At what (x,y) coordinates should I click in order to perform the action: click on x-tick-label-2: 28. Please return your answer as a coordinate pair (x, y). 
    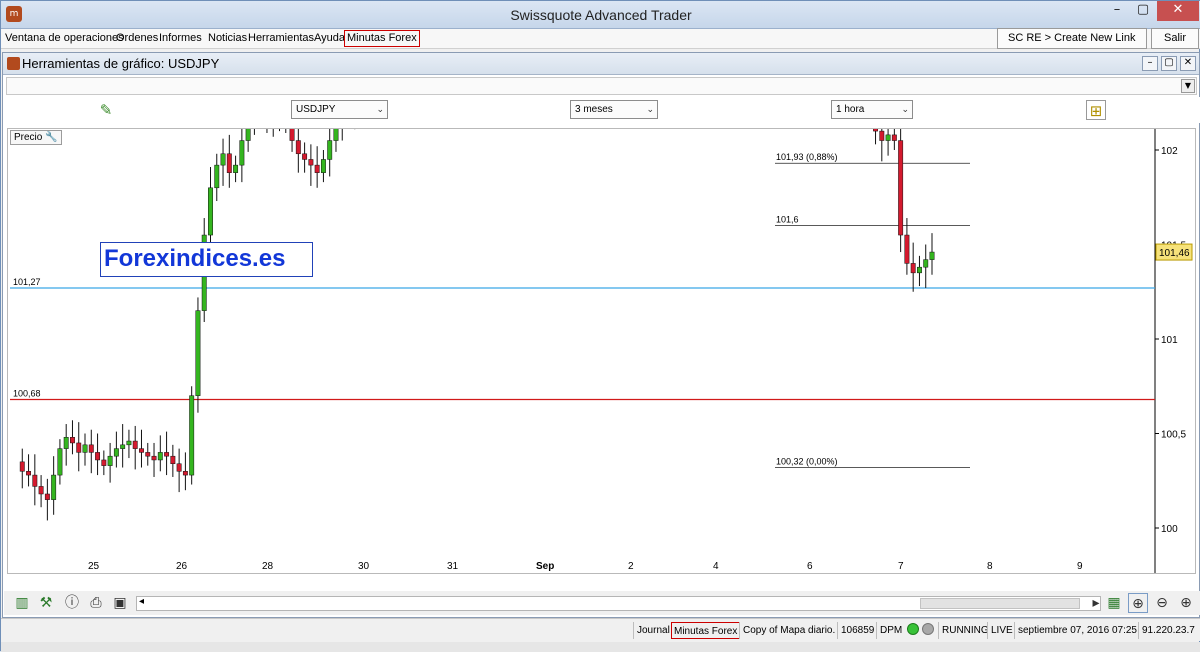
    Looking at the image, I should click on (268, 566).